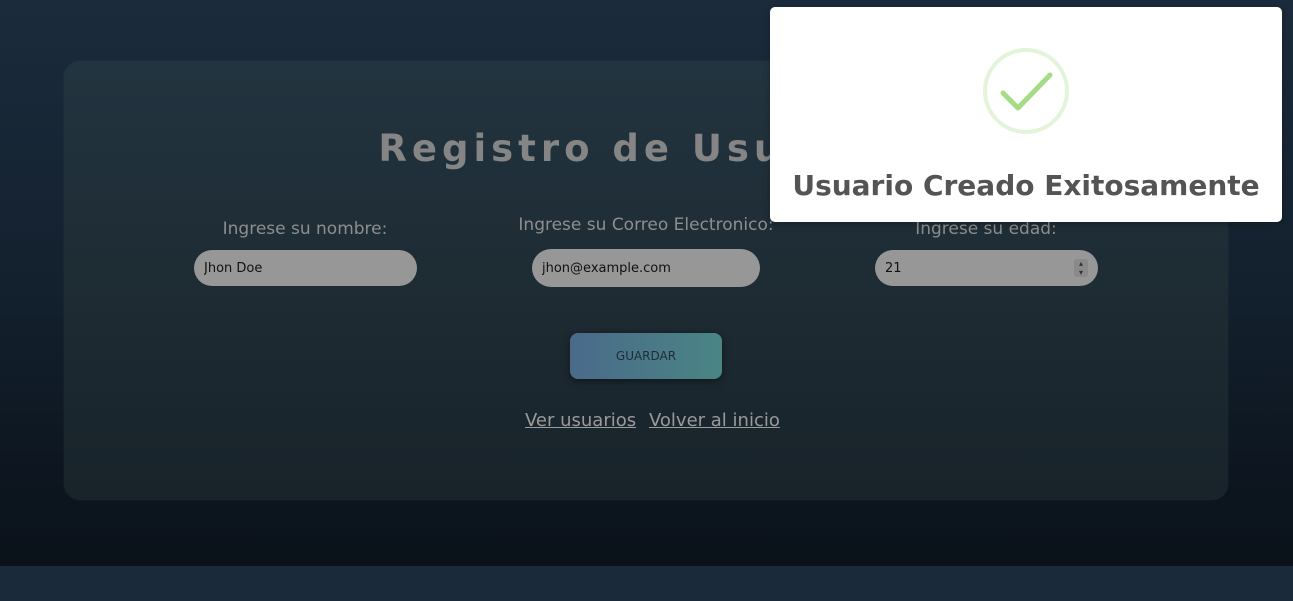  I want to click on age-field-wrapper: ▴▾, so click(986, 268).